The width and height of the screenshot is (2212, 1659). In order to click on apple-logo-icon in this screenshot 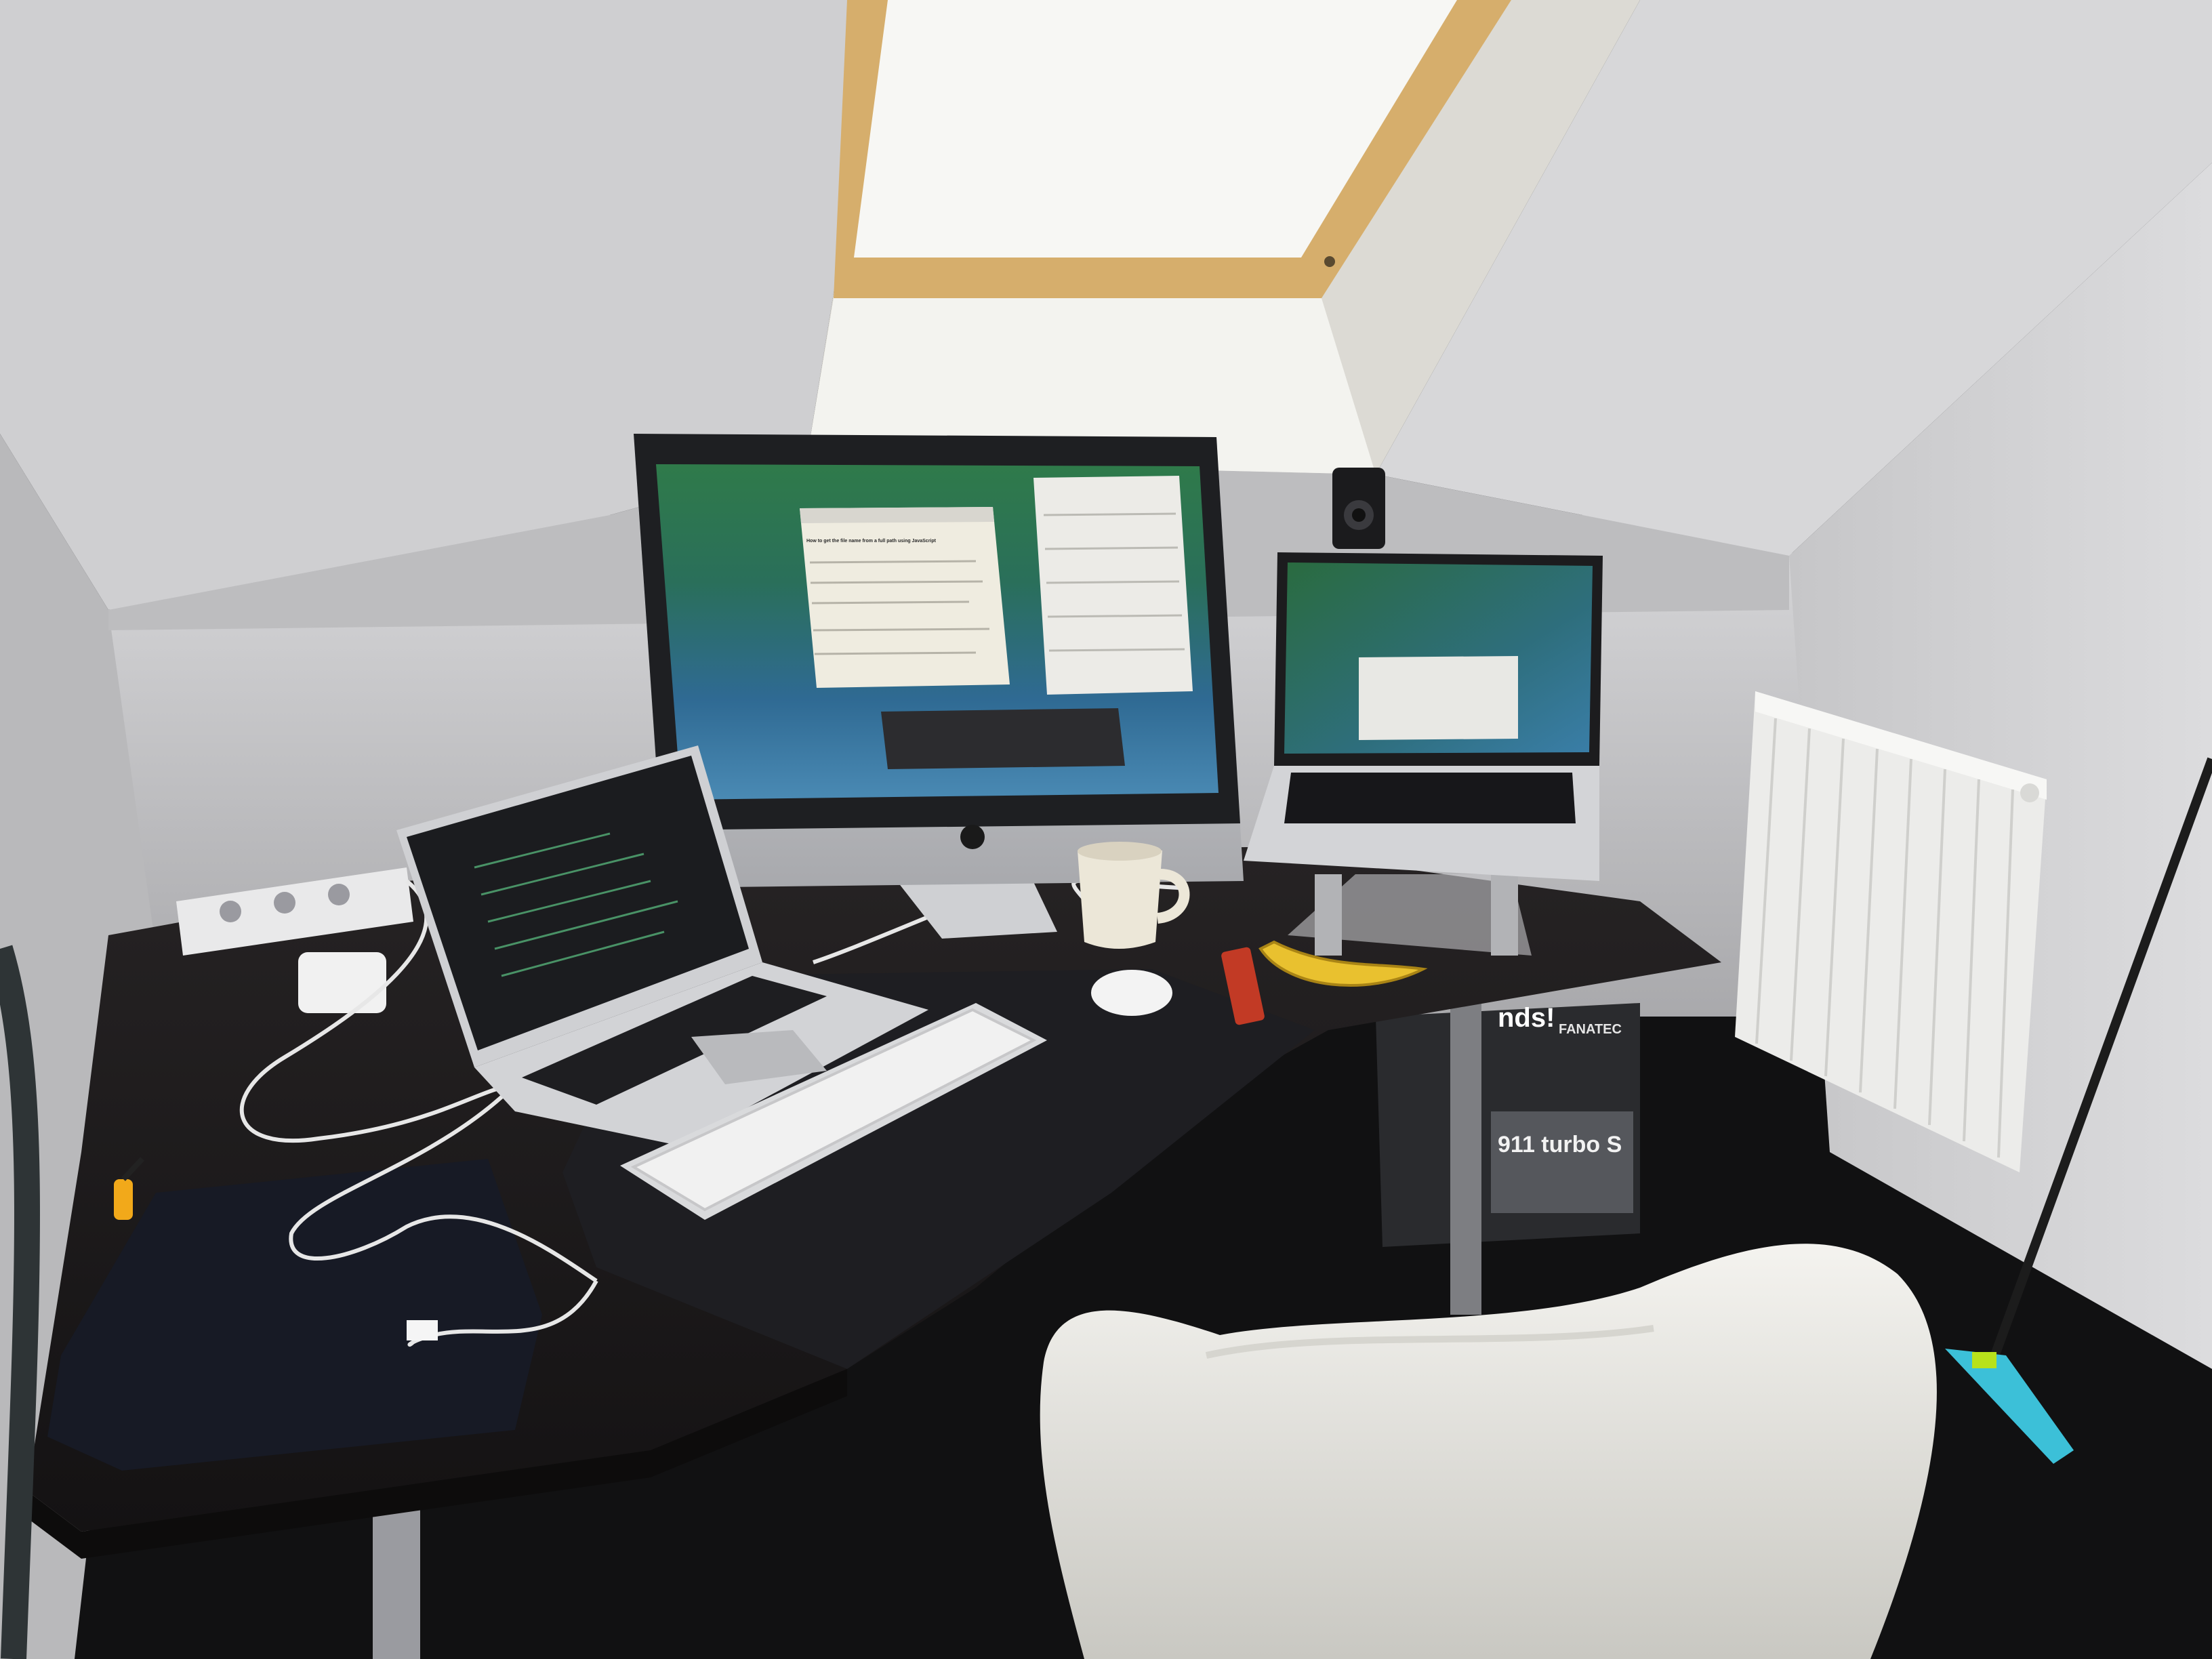, I will do `click(972, 837)`.